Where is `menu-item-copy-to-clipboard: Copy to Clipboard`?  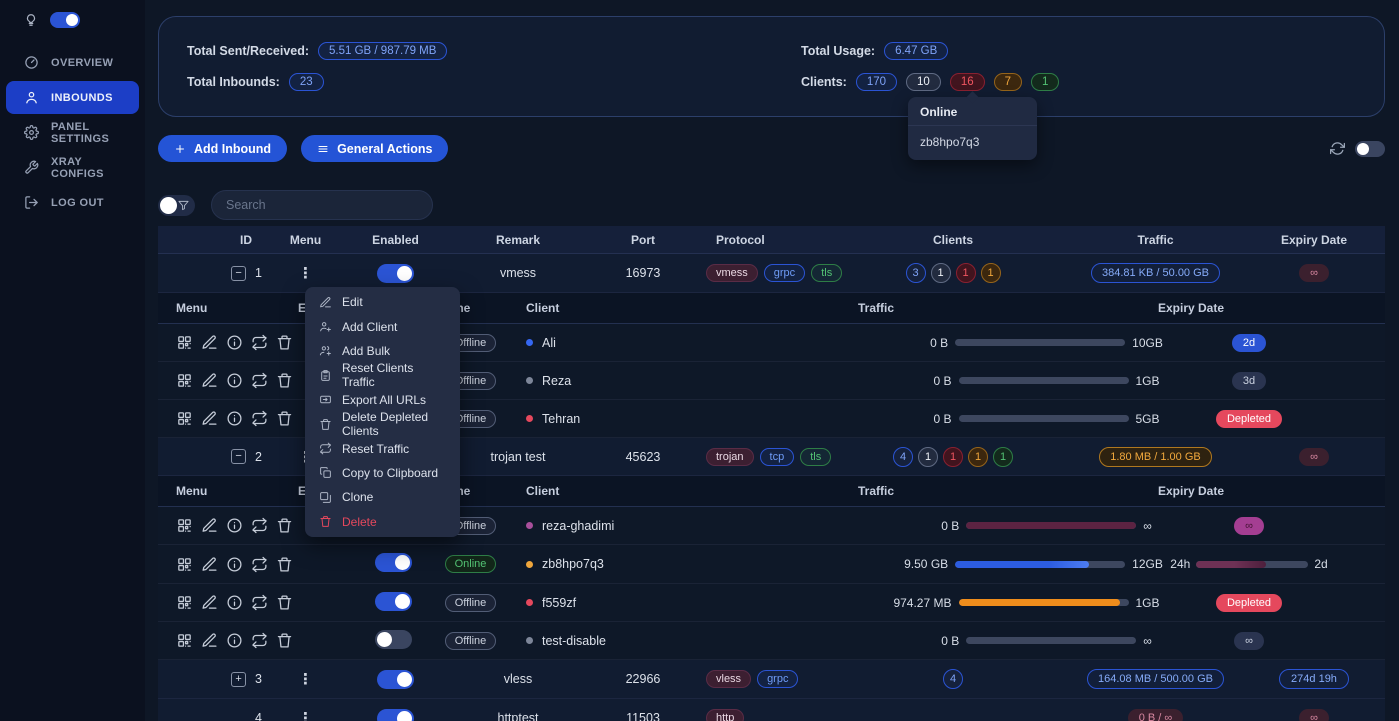 menu-item-copy-to-clipboard: Copy to Clipboard is located at coordinates (382, 473).